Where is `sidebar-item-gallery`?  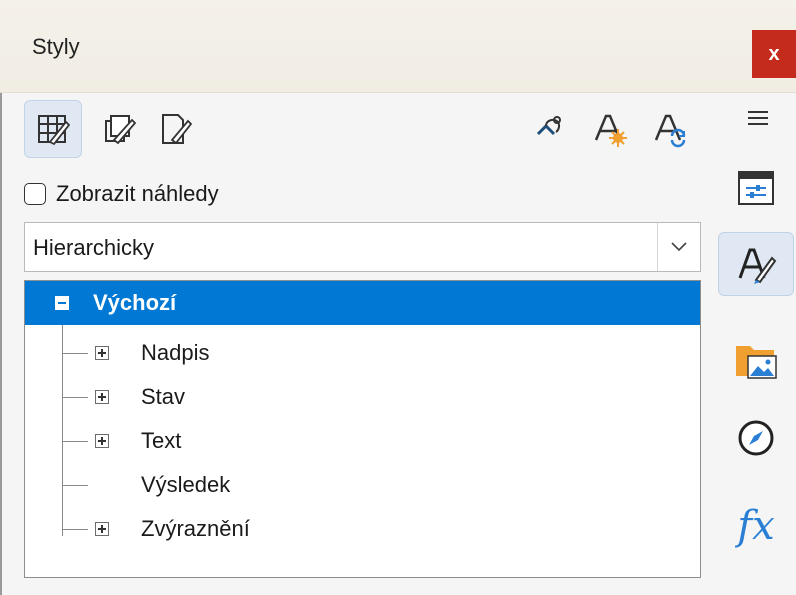
sidebar-item-gallery is located at coordinates (756, 360).